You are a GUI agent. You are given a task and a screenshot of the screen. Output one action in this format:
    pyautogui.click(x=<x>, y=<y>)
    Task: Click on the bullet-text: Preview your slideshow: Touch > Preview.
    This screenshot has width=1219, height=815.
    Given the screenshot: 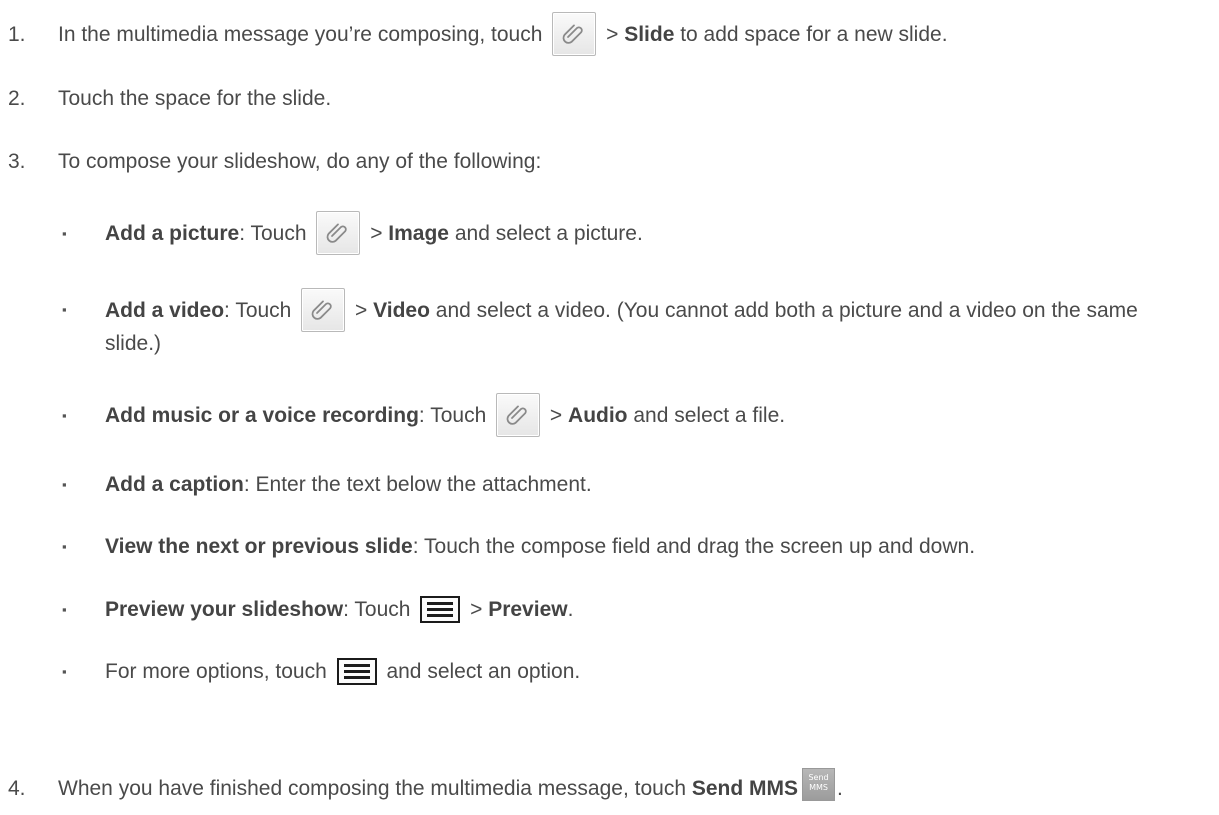 What is the action you would take?
    pyautogui.click(x=339, y=609)
    